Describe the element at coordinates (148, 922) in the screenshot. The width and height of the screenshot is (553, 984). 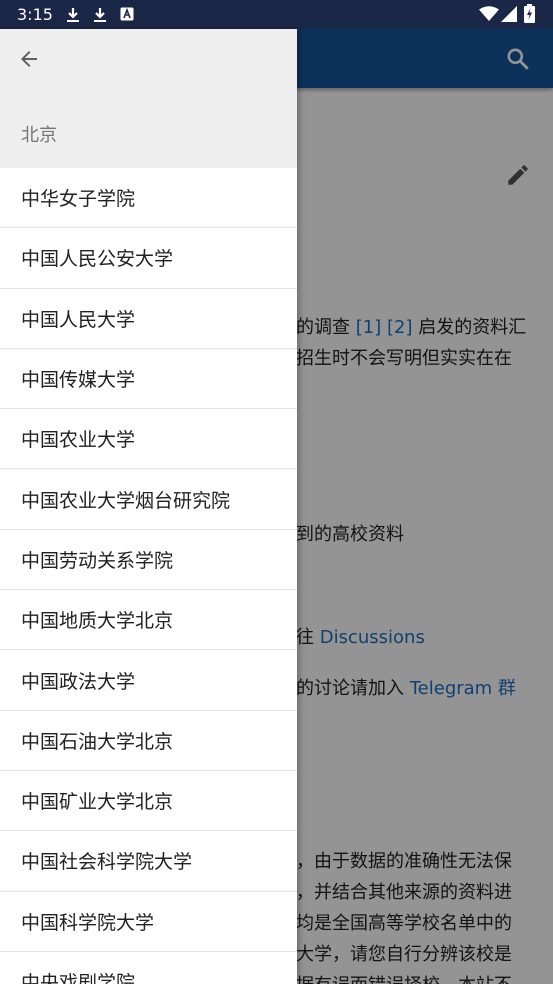
I see `list-item: 中国科学院大学` at that location.